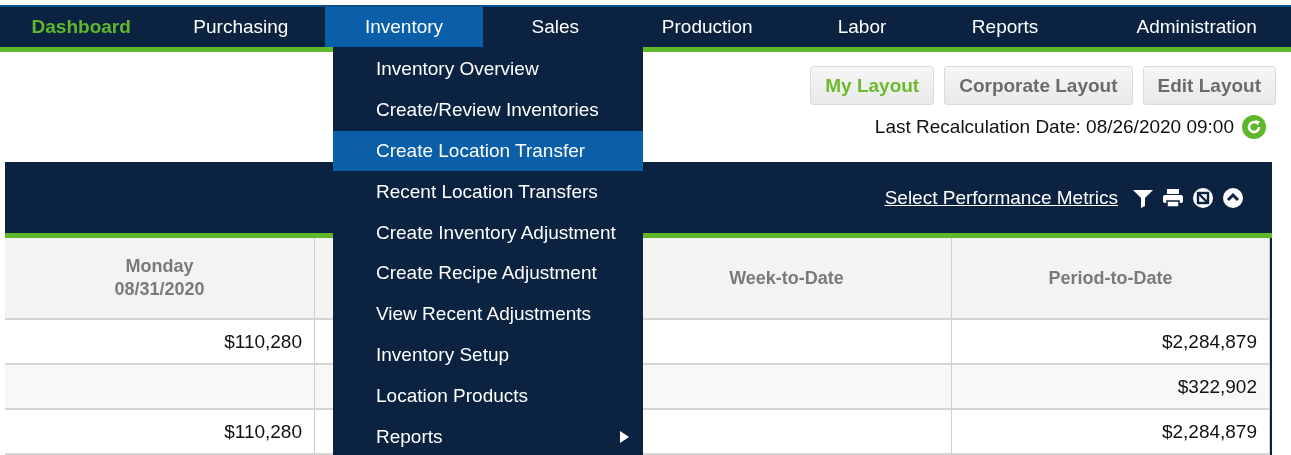 This screenshot has height=455, width=1291. What do you see at coordinates (160, 432) in the screenshot?
I see `table-cell: $110,280` at bounding box center [160, 432].